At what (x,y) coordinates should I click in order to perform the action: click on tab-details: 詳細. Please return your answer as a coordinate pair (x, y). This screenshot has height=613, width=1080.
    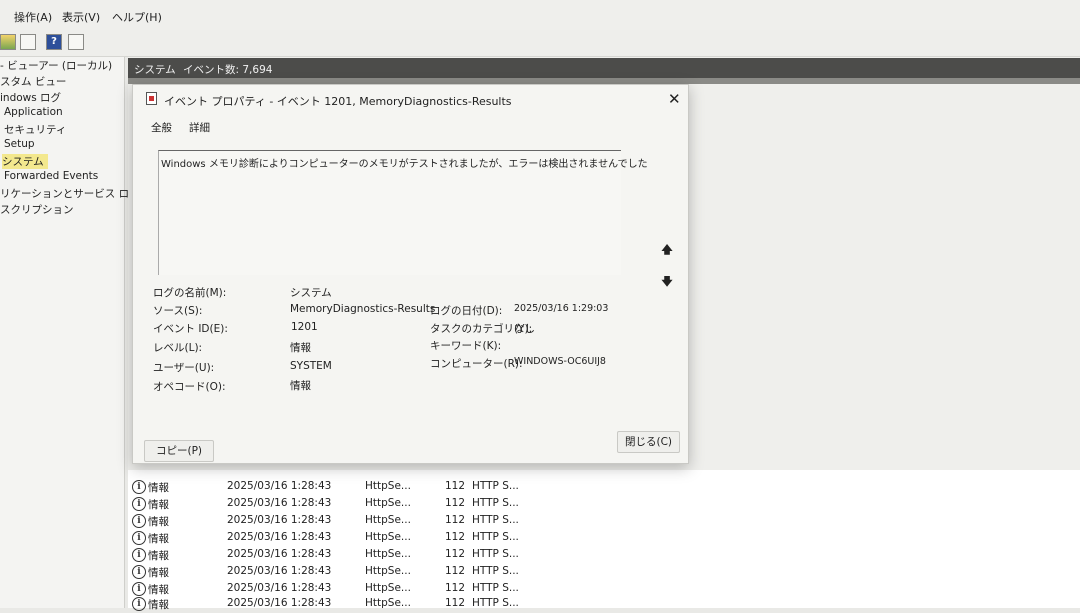
    Looking at the image, I should click on (199, 127).